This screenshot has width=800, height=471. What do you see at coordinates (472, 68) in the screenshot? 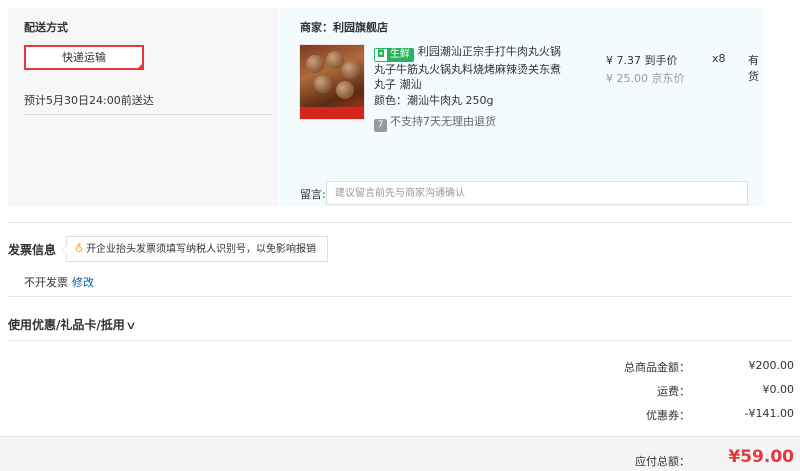
I see `product-title-row: ◘ 生鲜 利园潮汕正宗手打牛肉丸火锅丸子牛筋丸火锅丸料烧烤麻辣烫关东煮丸子 潮汕` at bounding box center [472, 68].